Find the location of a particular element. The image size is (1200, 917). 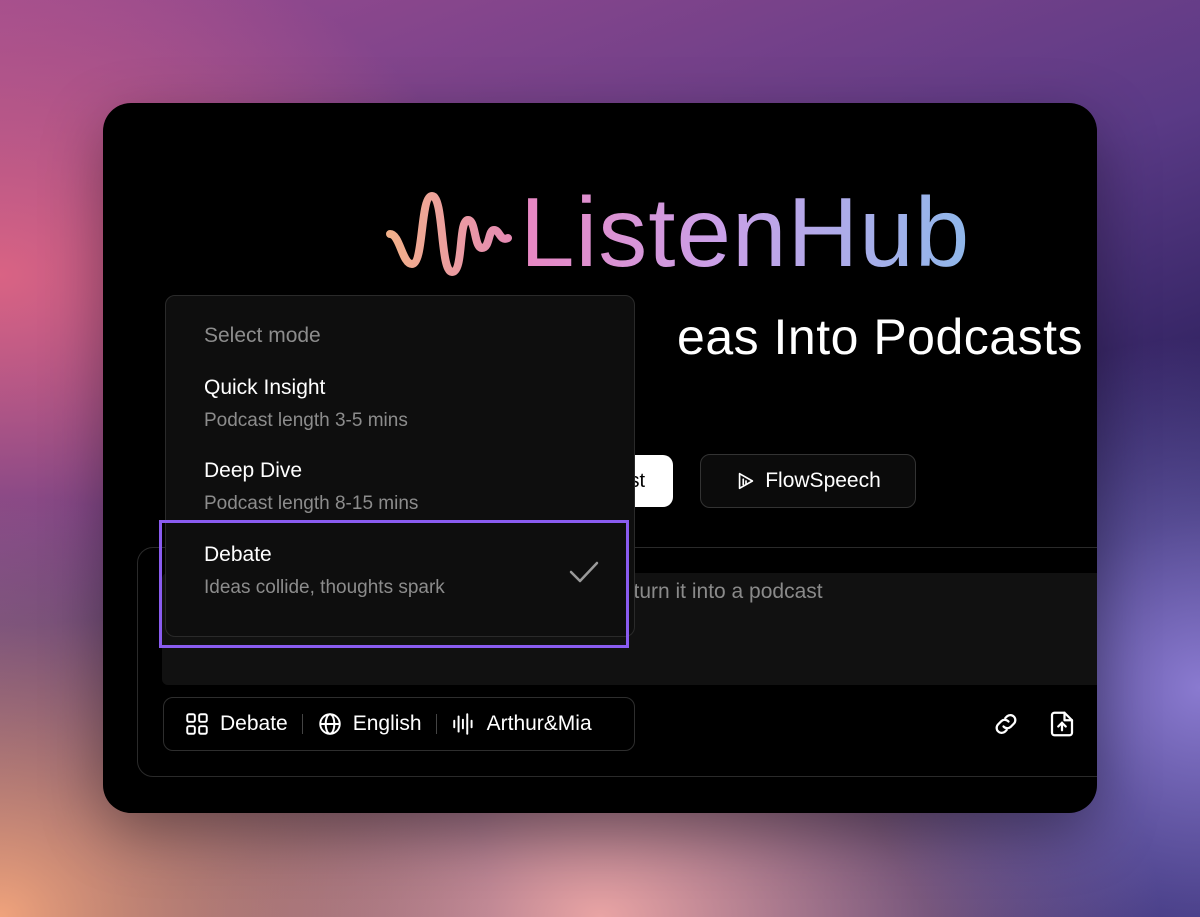

flowspeech-button: FlowSpeech is located at coordinates (808, 481).